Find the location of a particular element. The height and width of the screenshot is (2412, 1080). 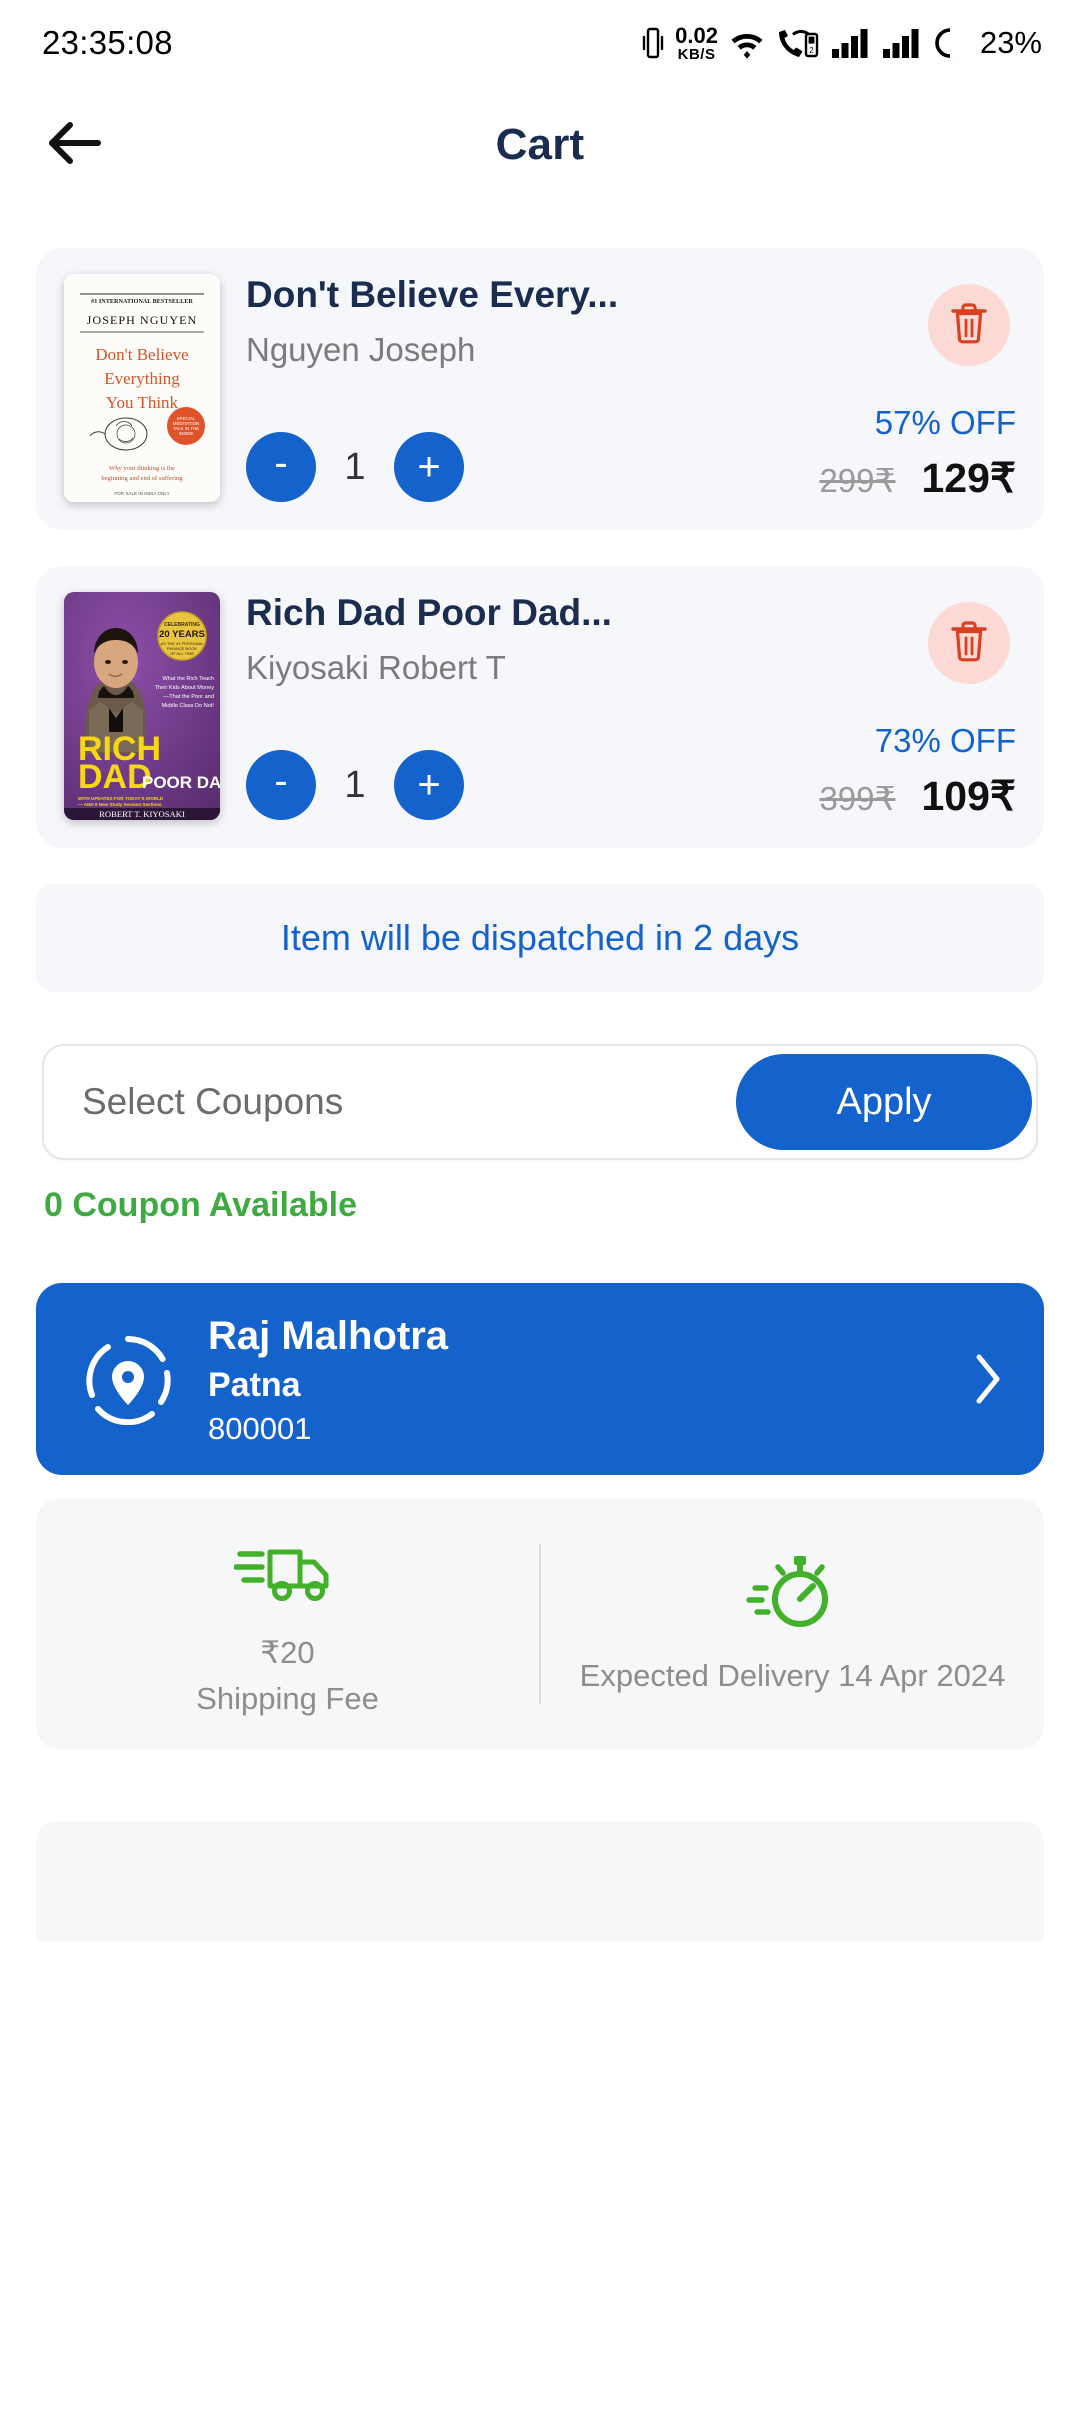

call-wifi-icon: 2 is located at coordinates (798, 43).